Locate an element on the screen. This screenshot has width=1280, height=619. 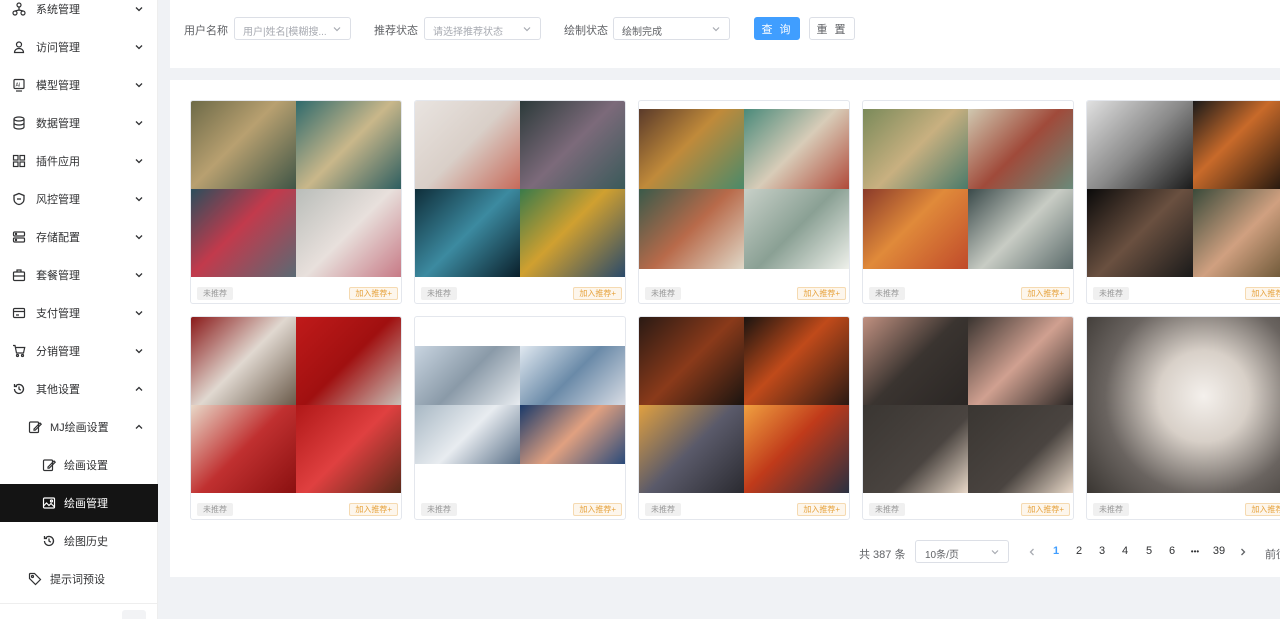
package-icon is located at coordinates (19, 275).